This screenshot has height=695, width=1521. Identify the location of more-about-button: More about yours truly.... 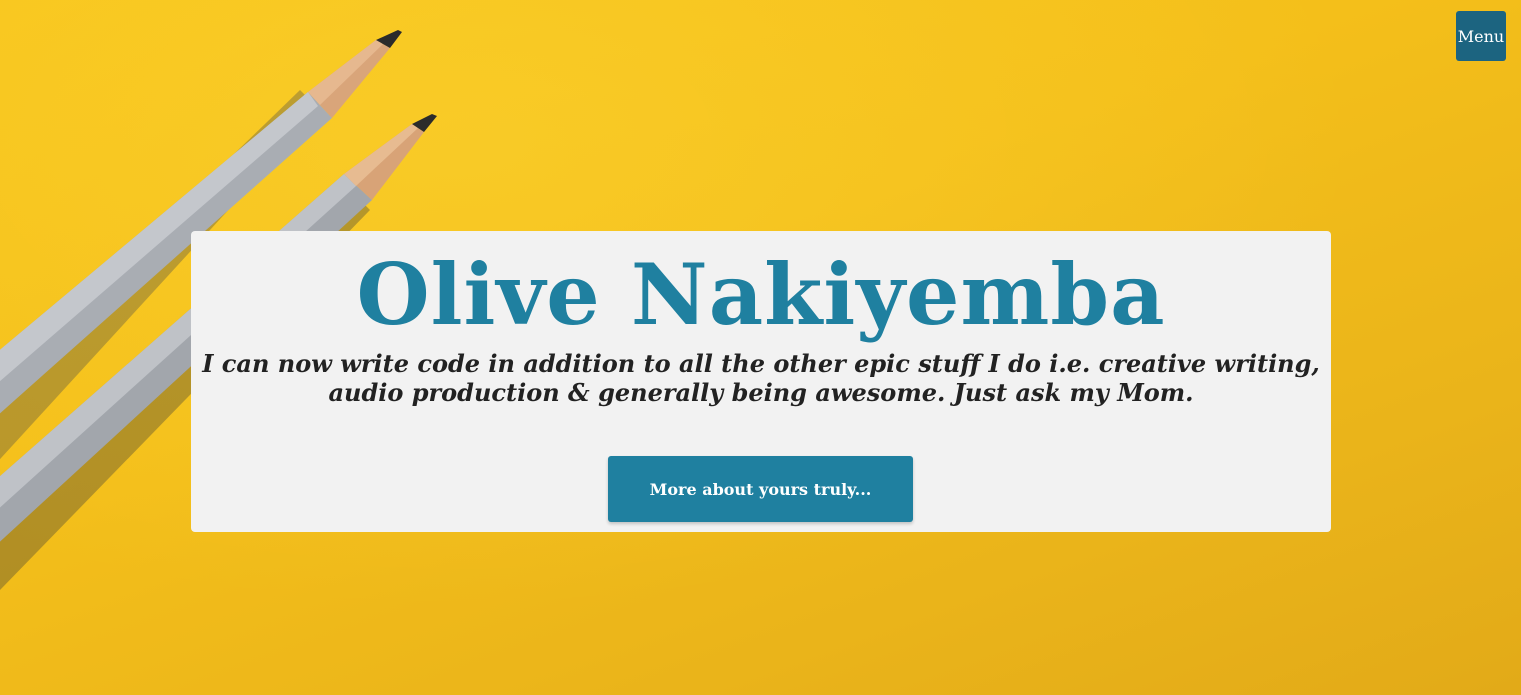
(760, 489).